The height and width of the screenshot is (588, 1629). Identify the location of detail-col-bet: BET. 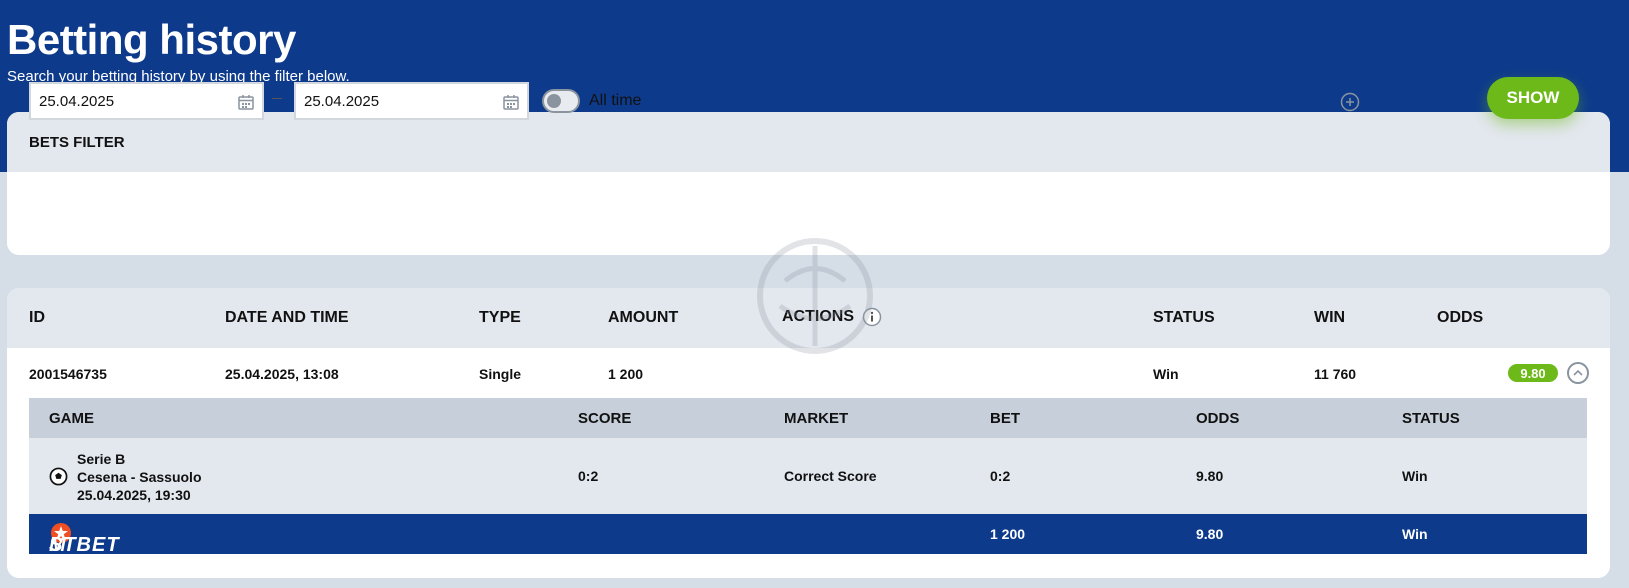
(1005, 418).